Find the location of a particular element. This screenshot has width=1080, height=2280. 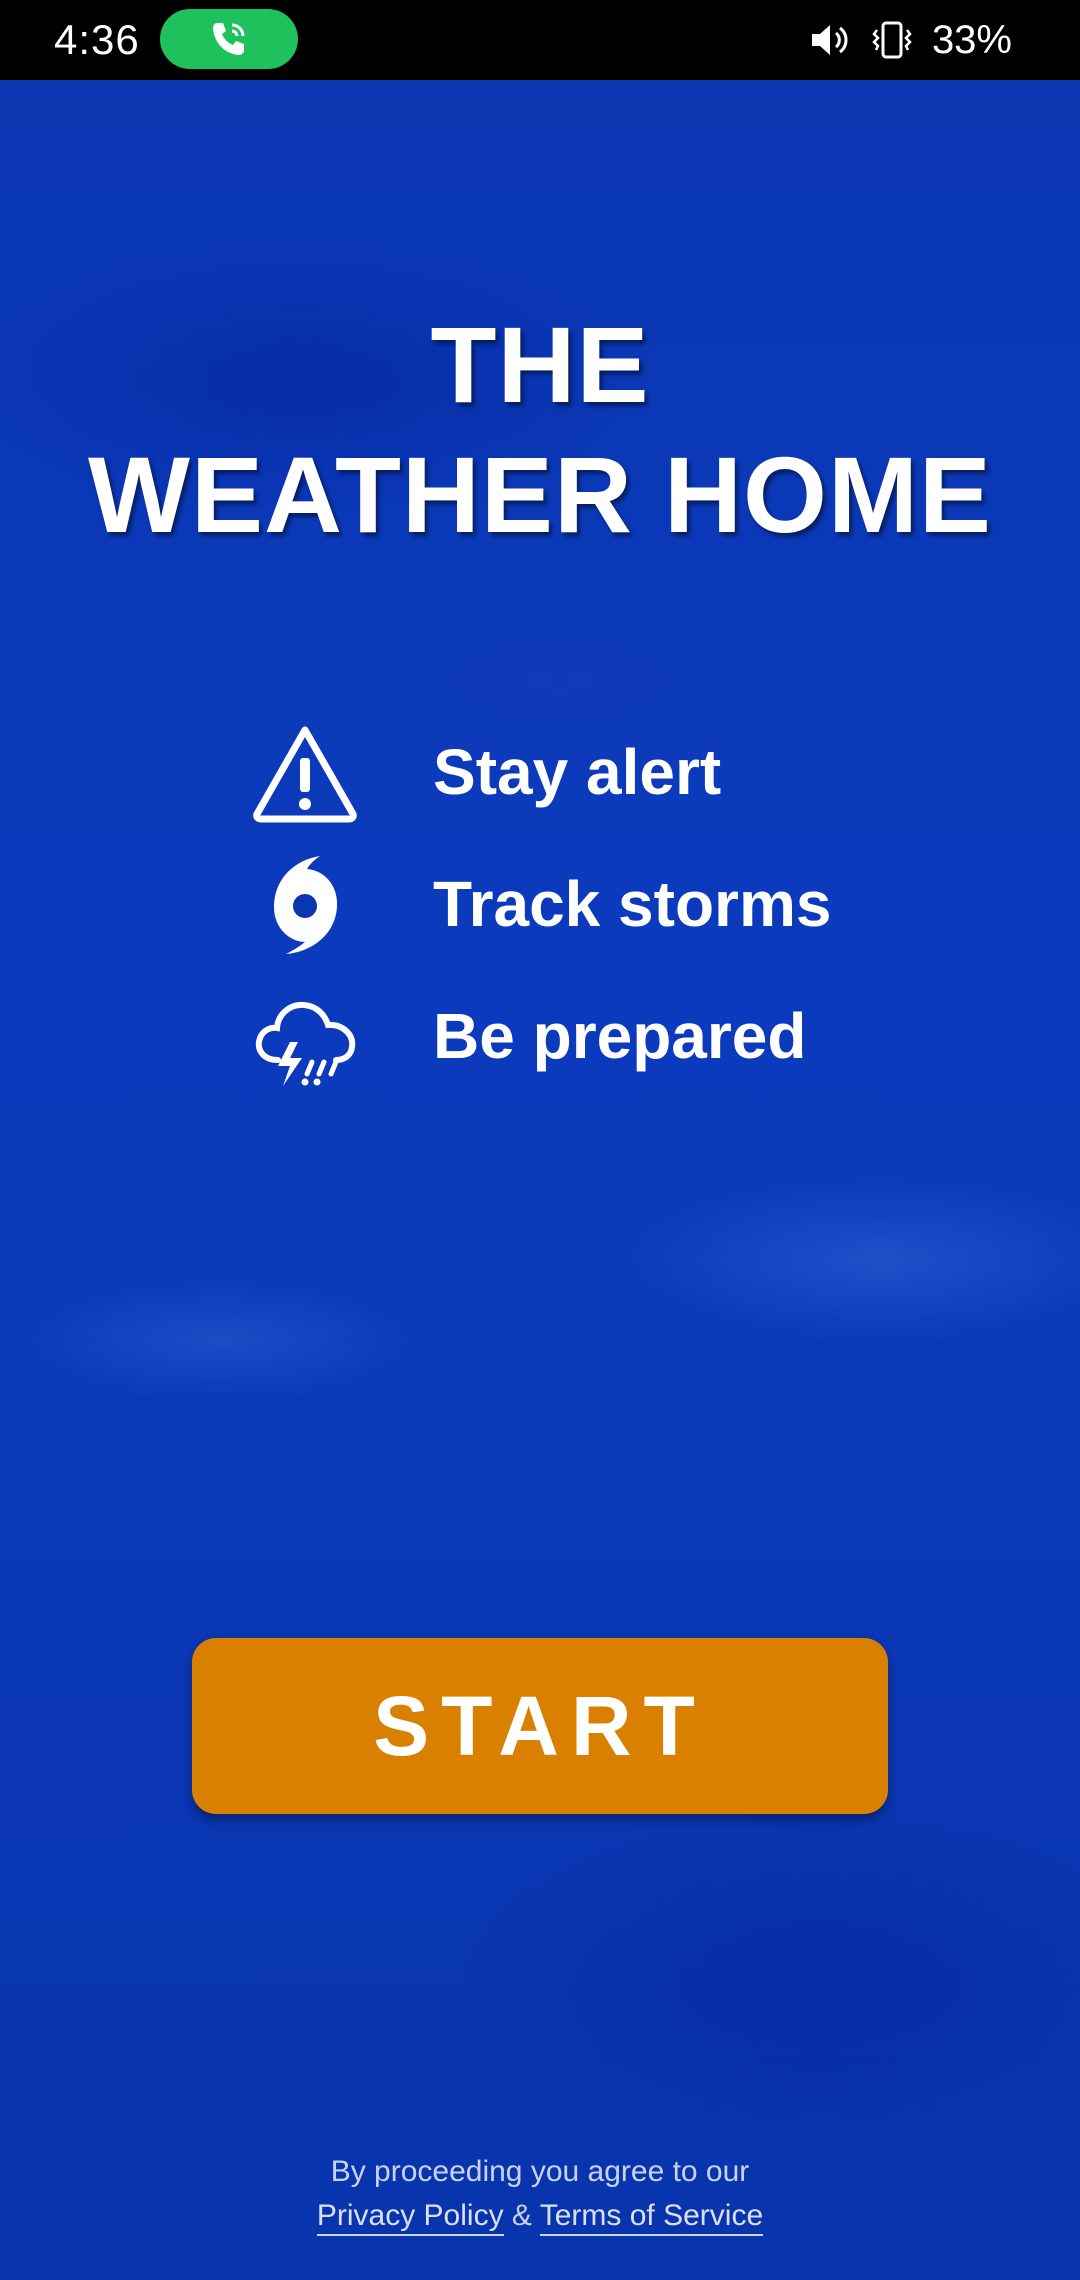

hurricane-icon is located at coordinates (305, 905).